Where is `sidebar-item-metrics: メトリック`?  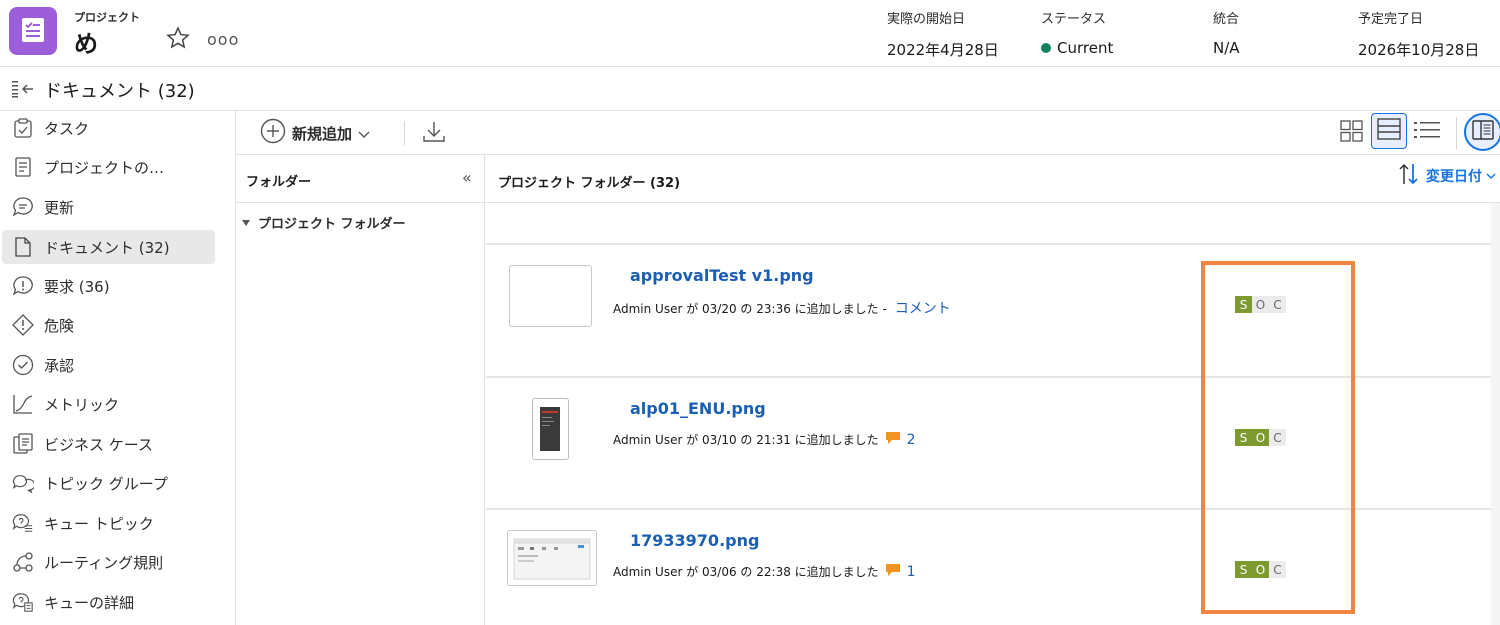 sidebar-item-metrics: メトリック is located at coordinates (108, 404).